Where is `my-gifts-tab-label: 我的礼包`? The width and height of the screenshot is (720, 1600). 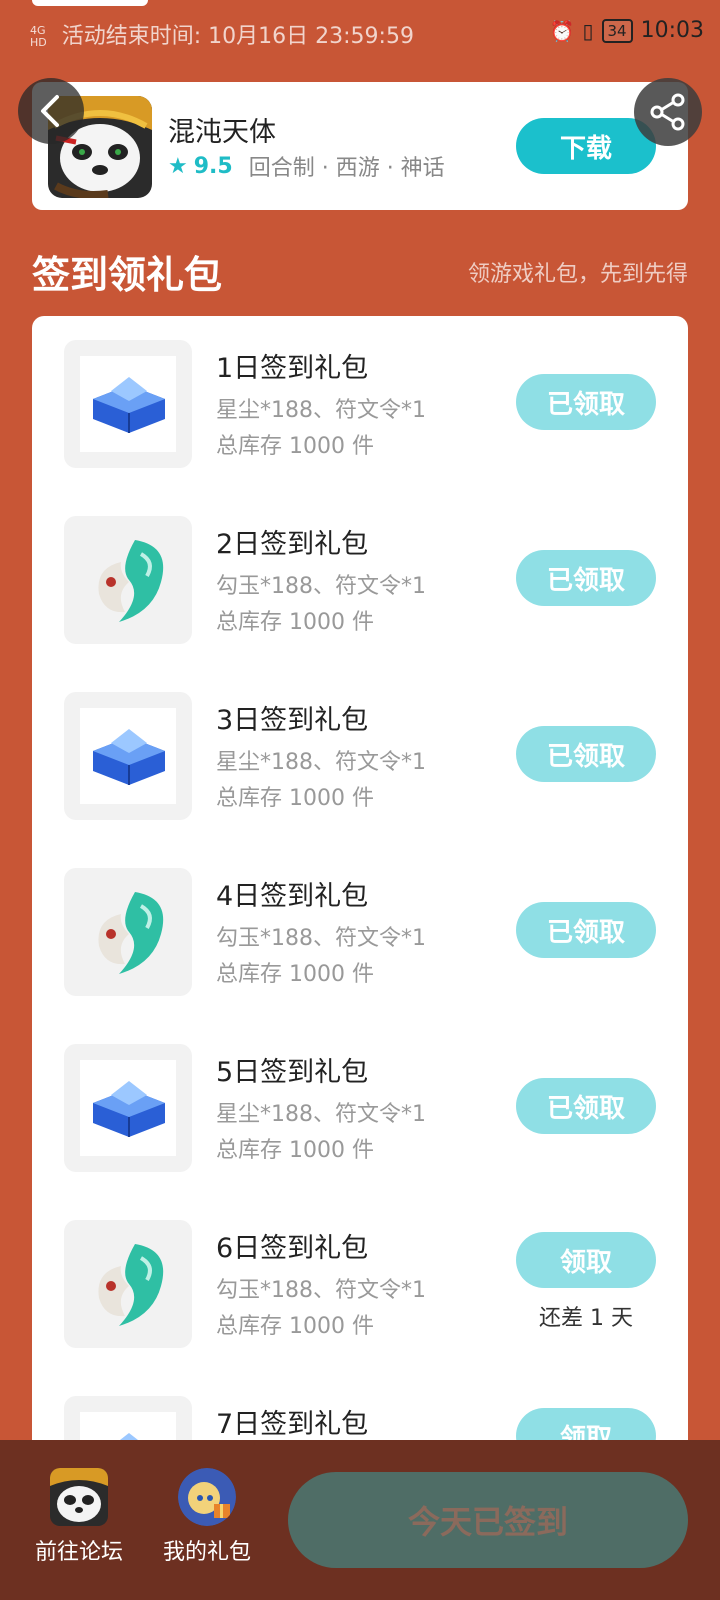 my-gifts-tab-label: 我的礼包 is located at coordinates (206, 1552).